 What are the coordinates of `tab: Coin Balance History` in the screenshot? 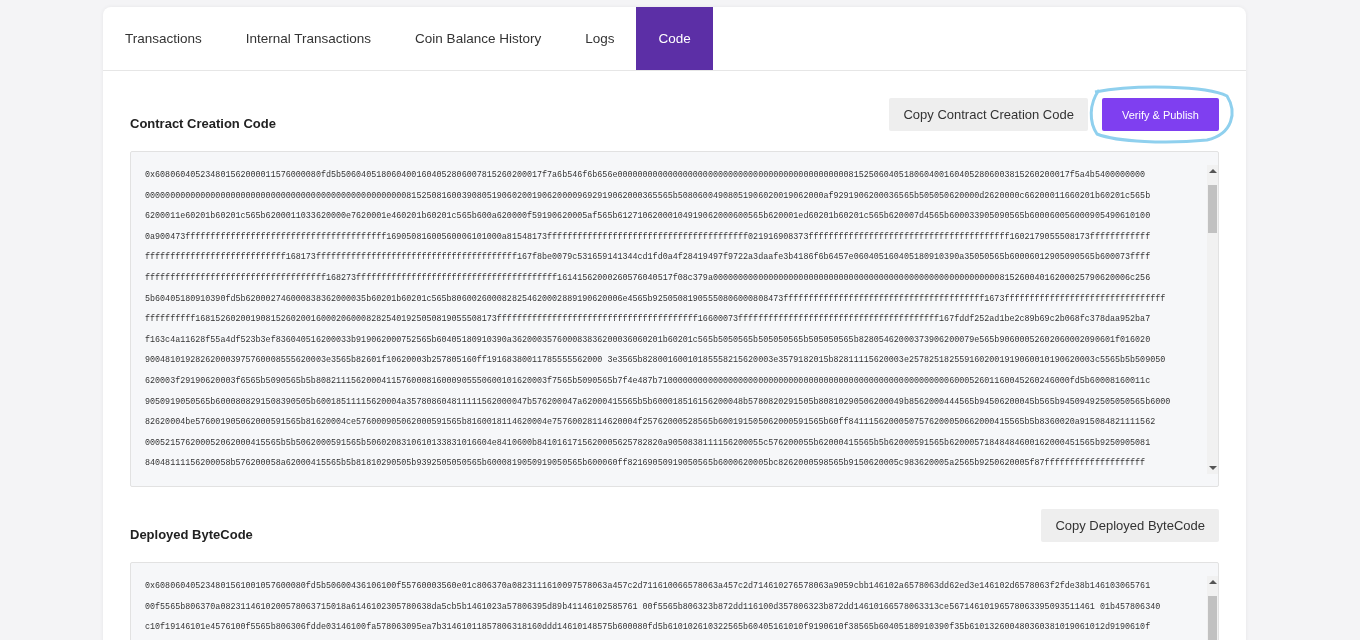 It's located at (478, 38).